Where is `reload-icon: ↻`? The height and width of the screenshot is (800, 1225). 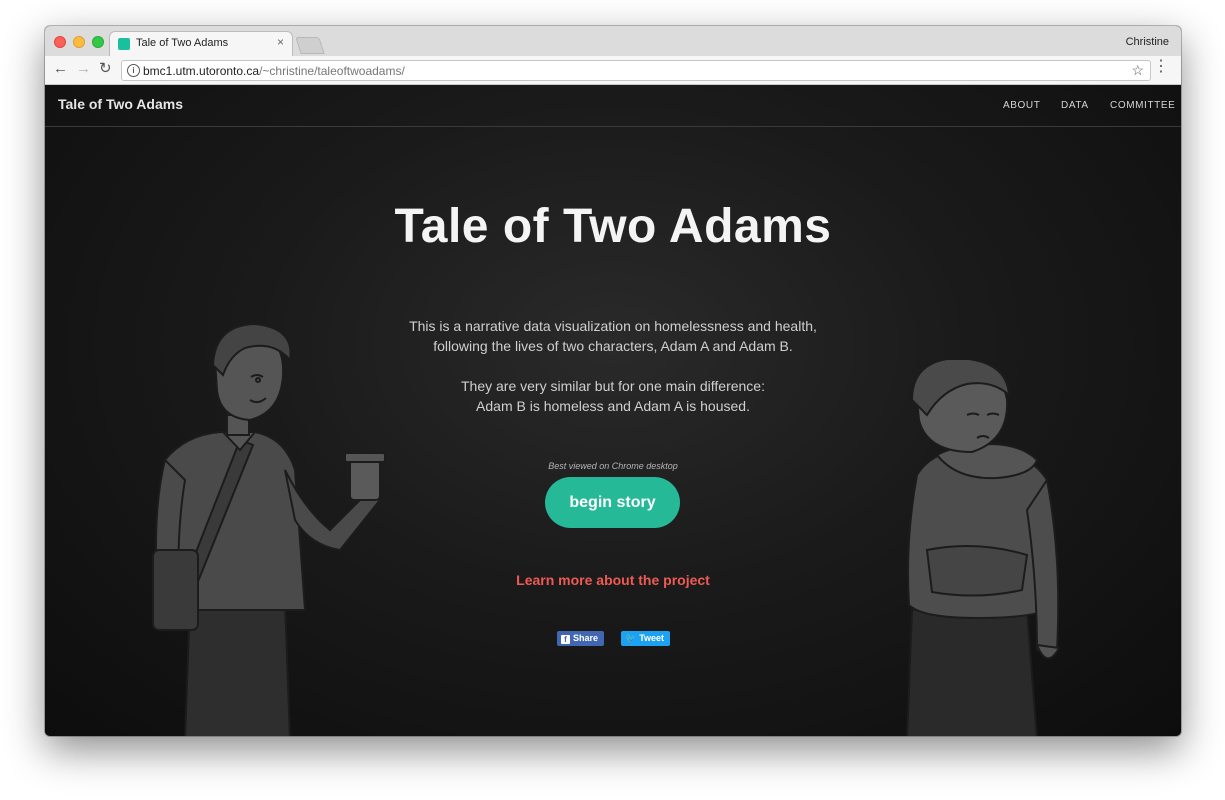
reload-icon: ↻ is located at coordinates (105, 69).